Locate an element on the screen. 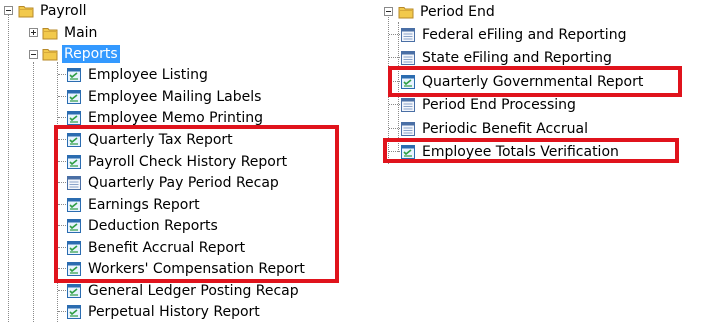 This screenshot has height=322, width=708. collapse-toggle-reports is located at coordinates (33, 54).